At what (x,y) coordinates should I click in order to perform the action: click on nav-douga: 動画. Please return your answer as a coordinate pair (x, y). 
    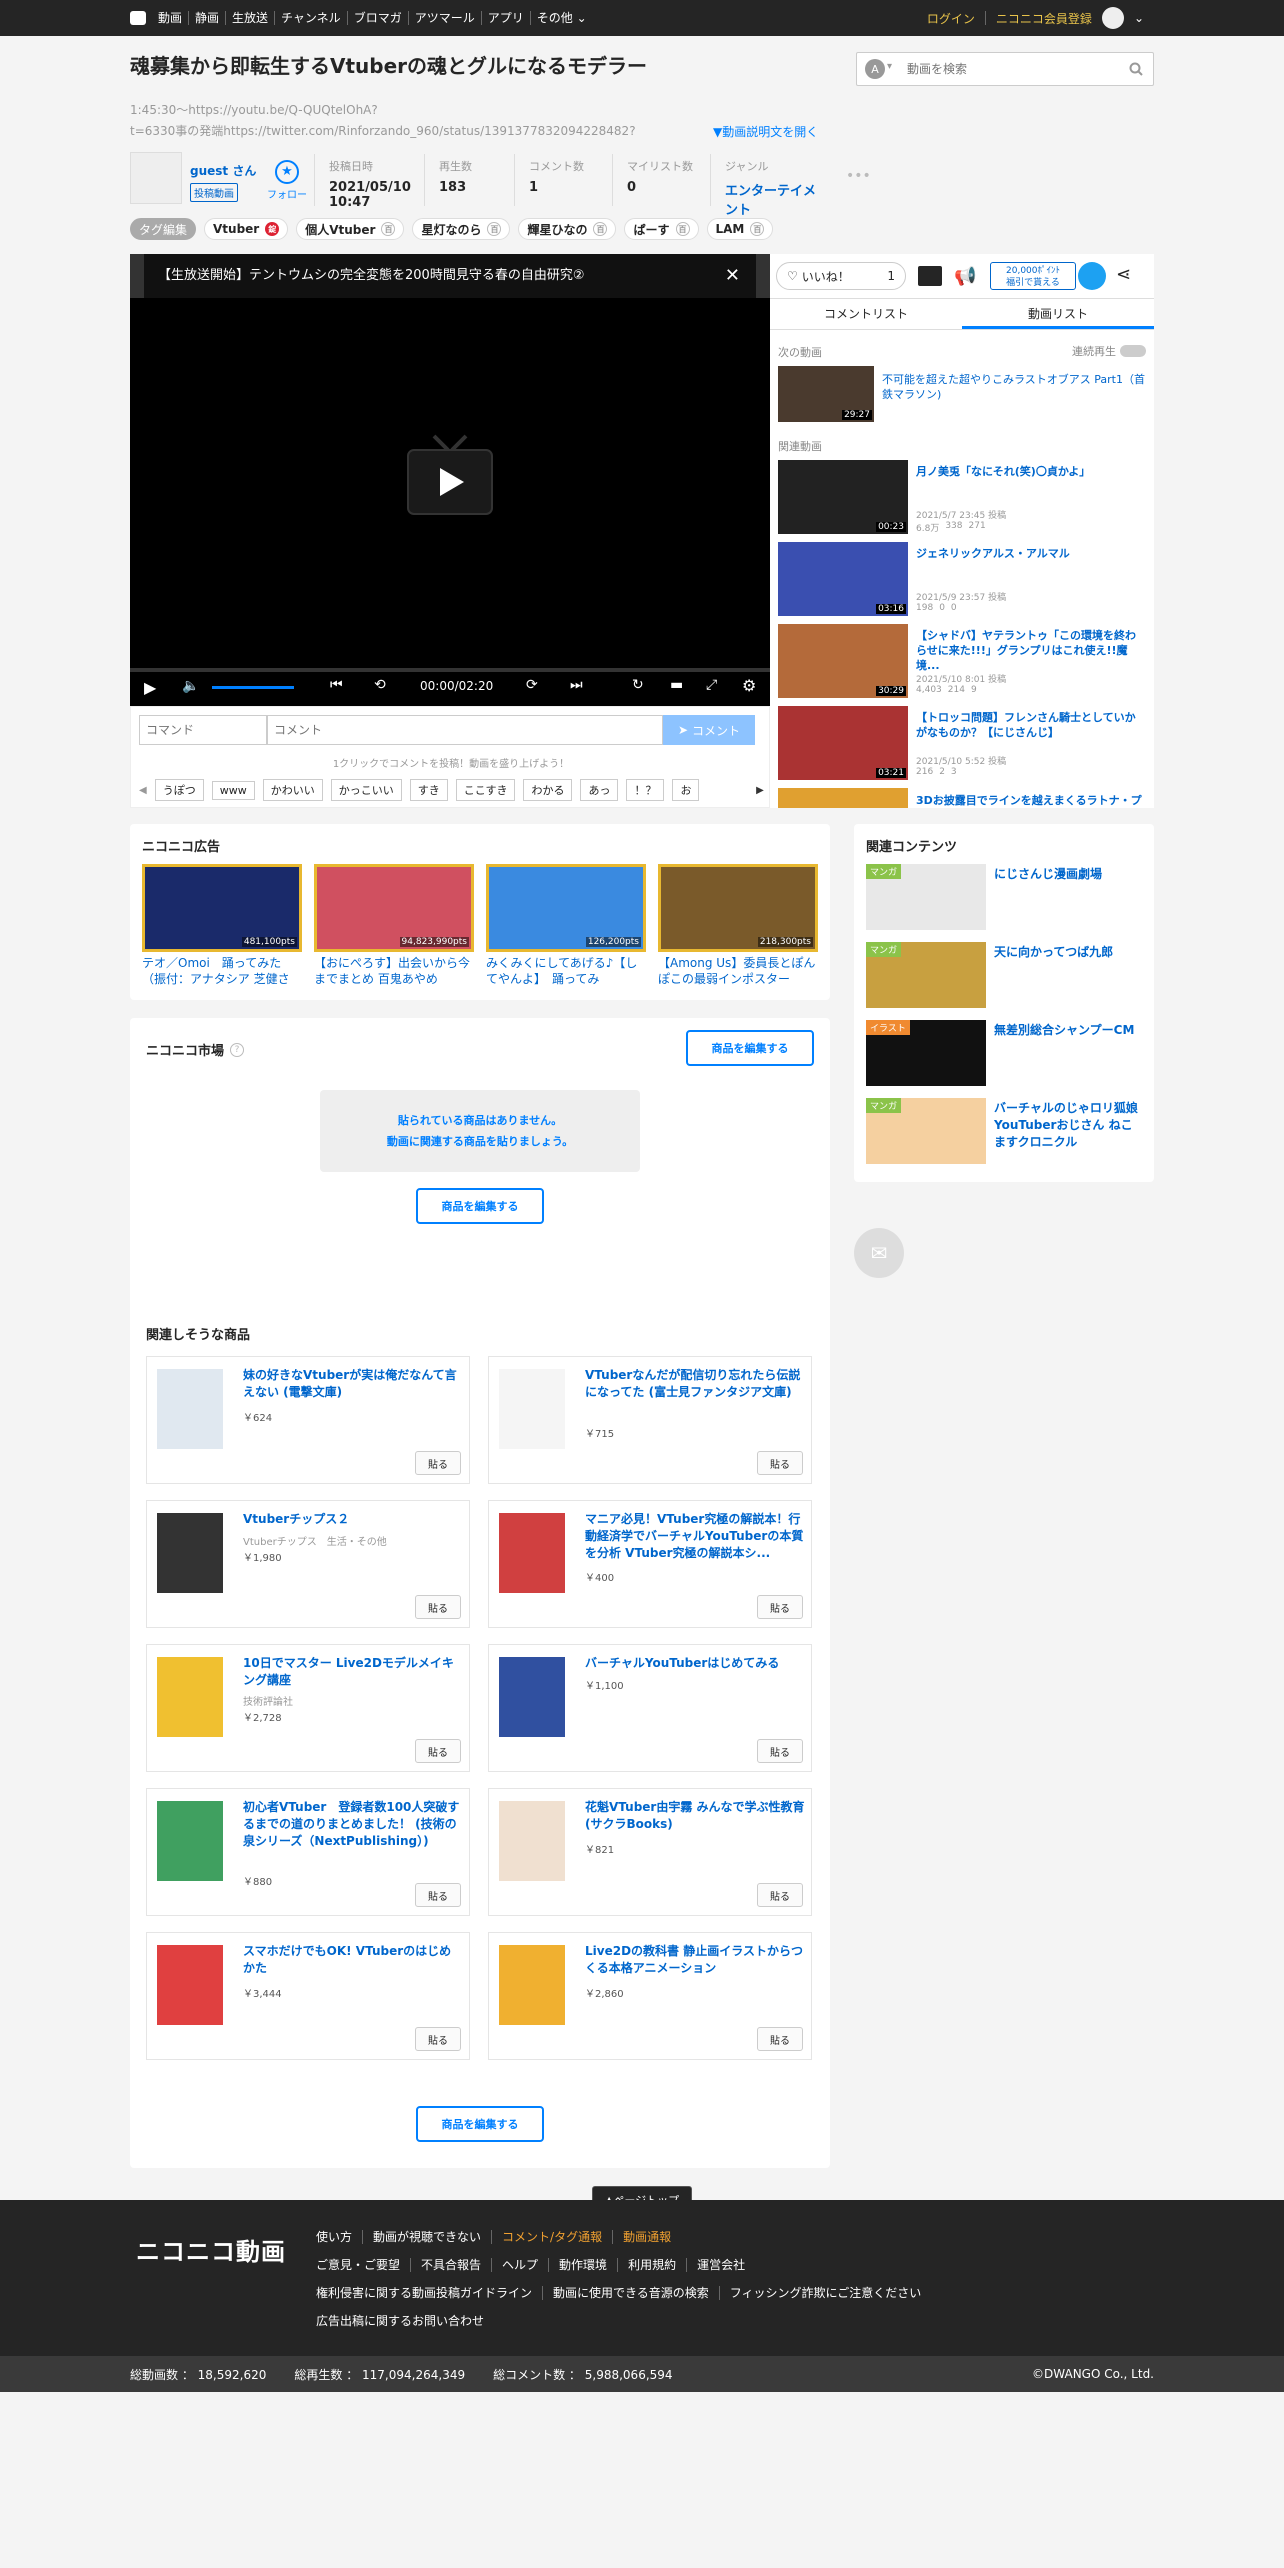
    Looking at the image, I should click on (171, 18).